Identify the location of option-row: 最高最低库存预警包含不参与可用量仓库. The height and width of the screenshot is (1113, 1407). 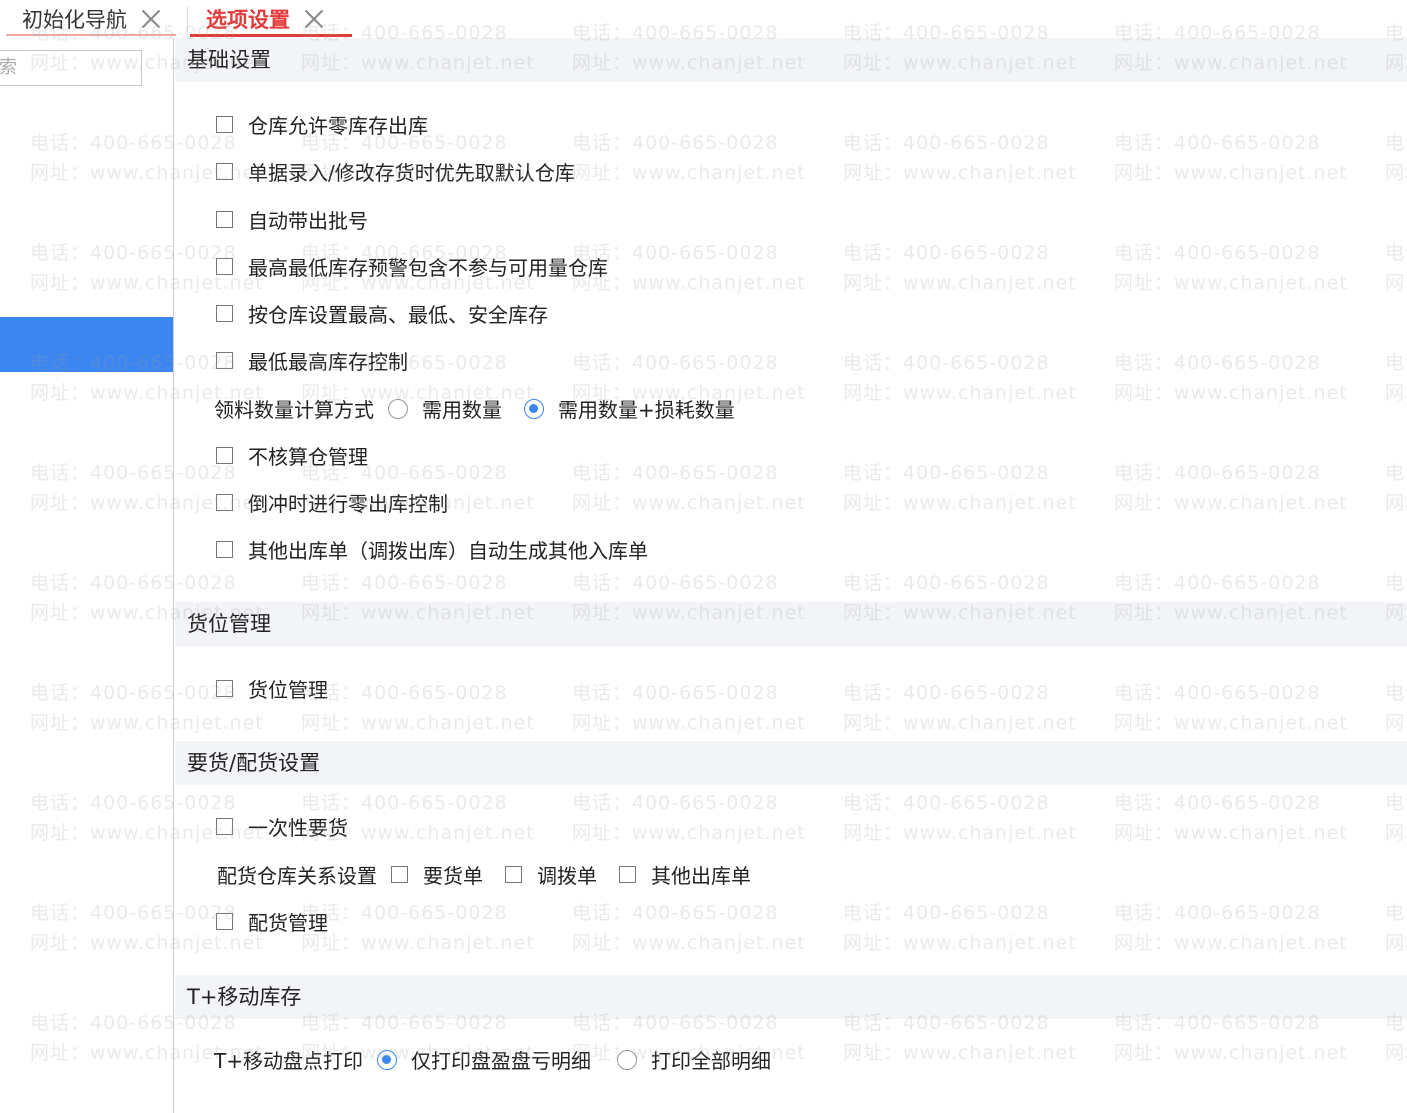
(412, 266).